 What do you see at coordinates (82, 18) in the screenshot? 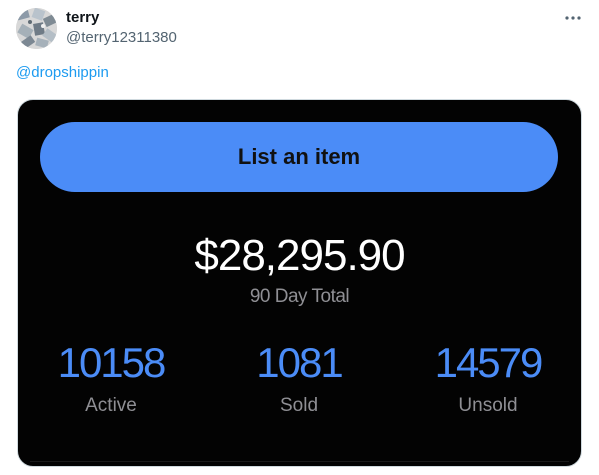
I see `author-name: terry` at bounding box center [82, 18].